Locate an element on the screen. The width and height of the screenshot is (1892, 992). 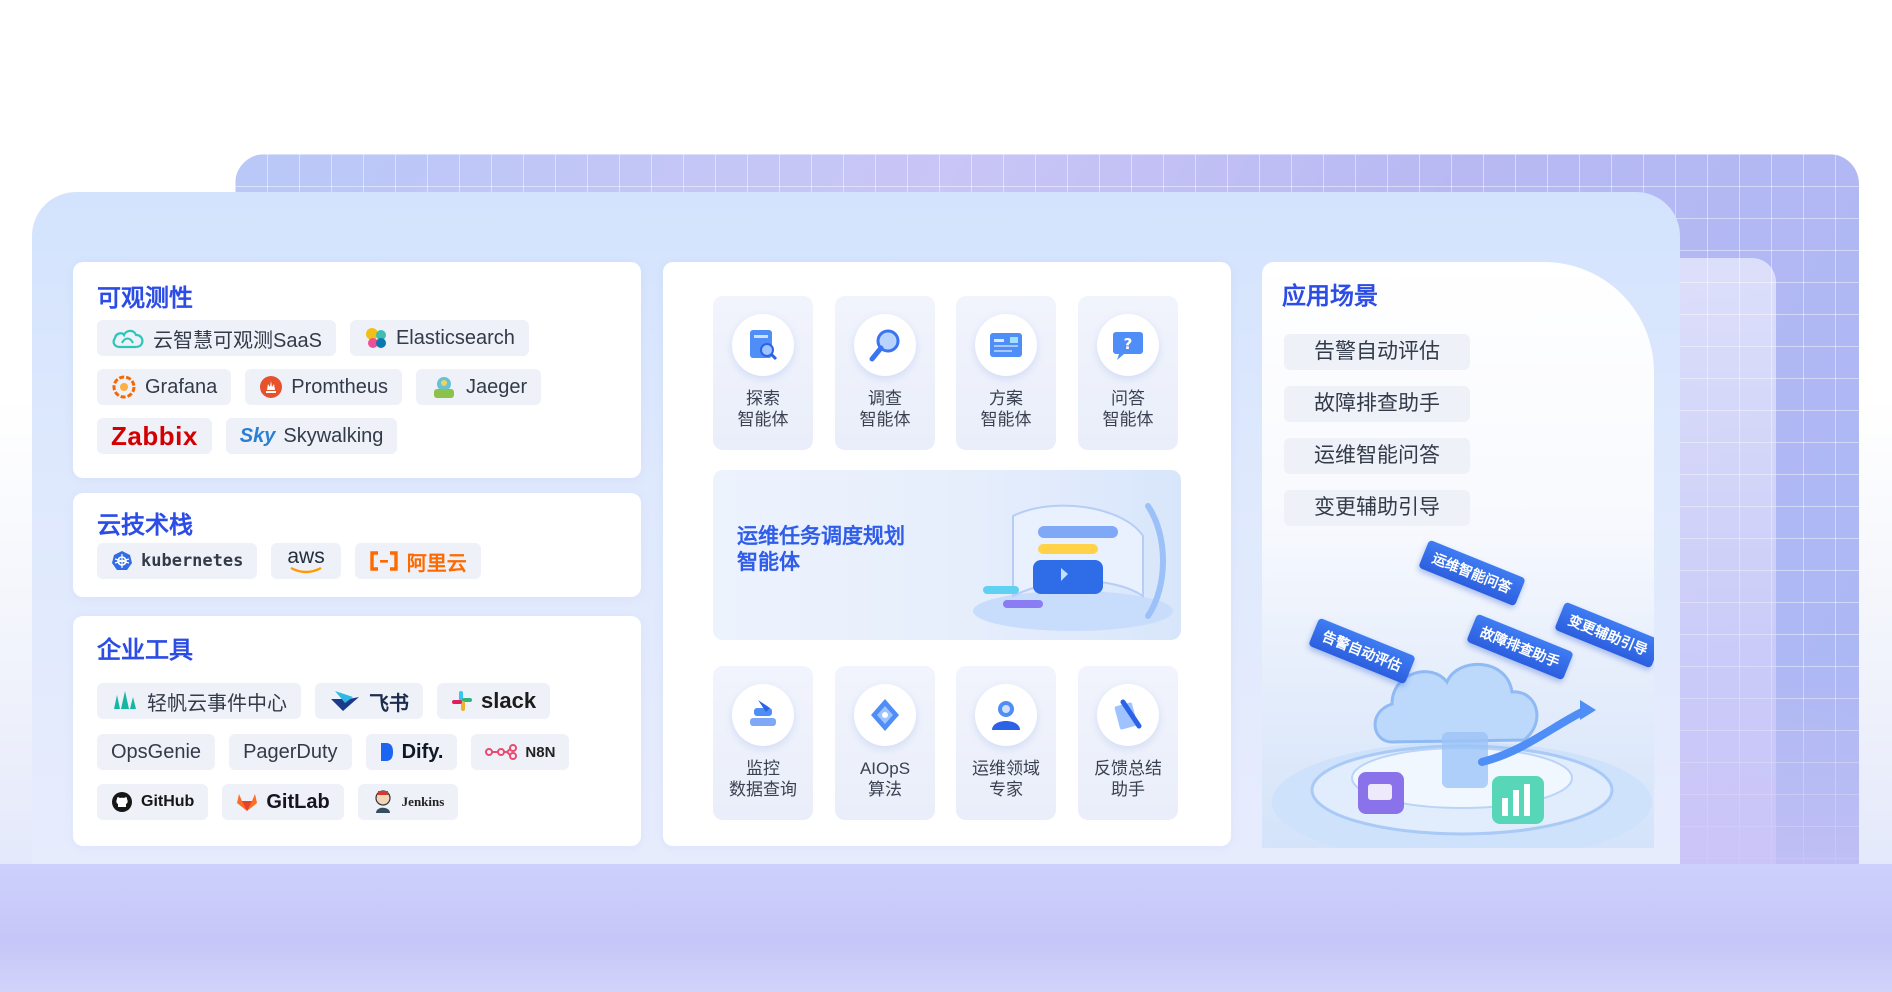
skywalking-icon: Sky is located at coordinates (257, 435).